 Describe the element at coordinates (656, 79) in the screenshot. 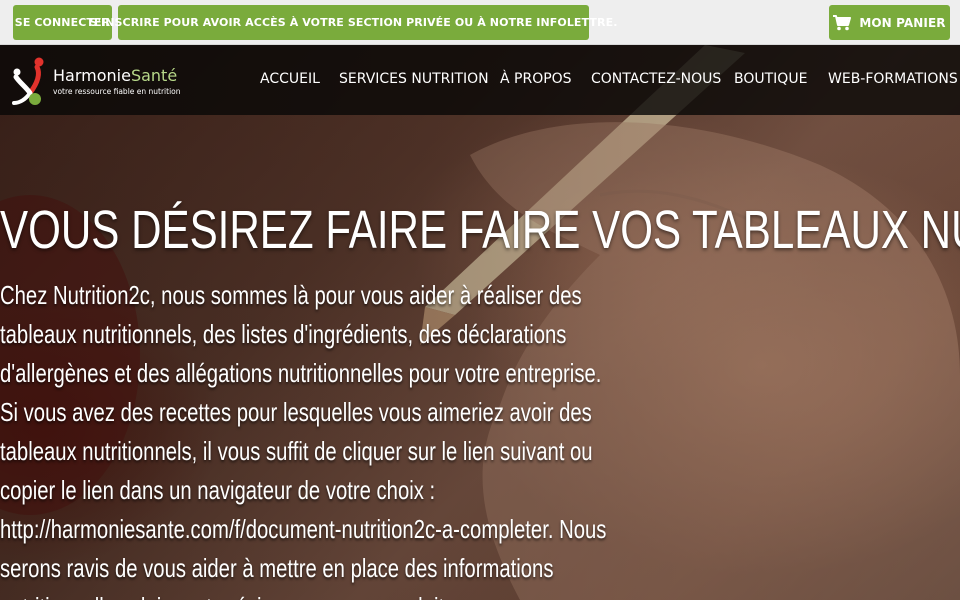

I see `nav-contactez-nous: CONTACTEZ-NOUS` at that location.